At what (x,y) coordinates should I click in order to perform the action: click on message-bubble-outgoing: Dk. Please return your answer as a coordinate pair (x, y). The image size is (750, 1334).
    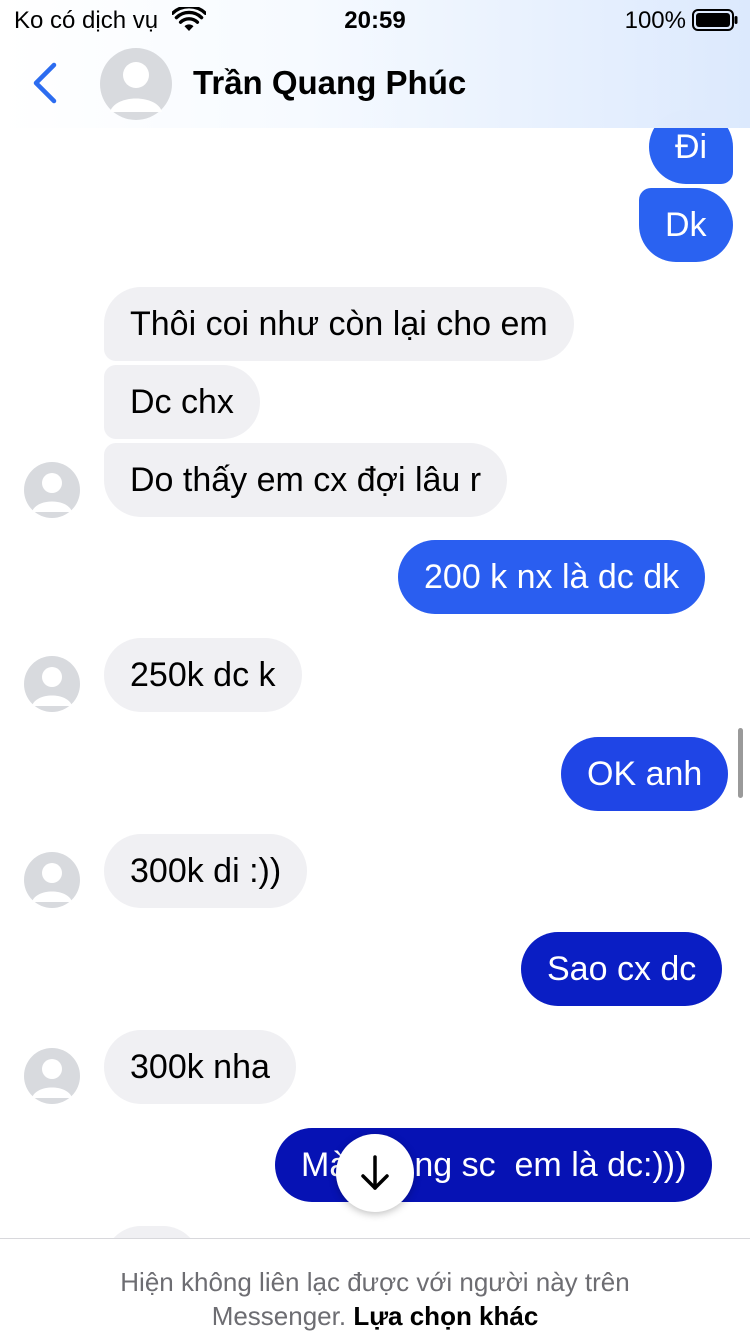
    Looking at the image, I should click on (686, 225).